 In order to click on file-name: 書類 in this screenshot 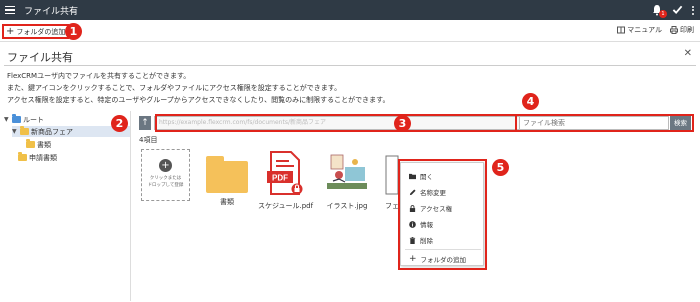, I will do `click(227, 202)`.